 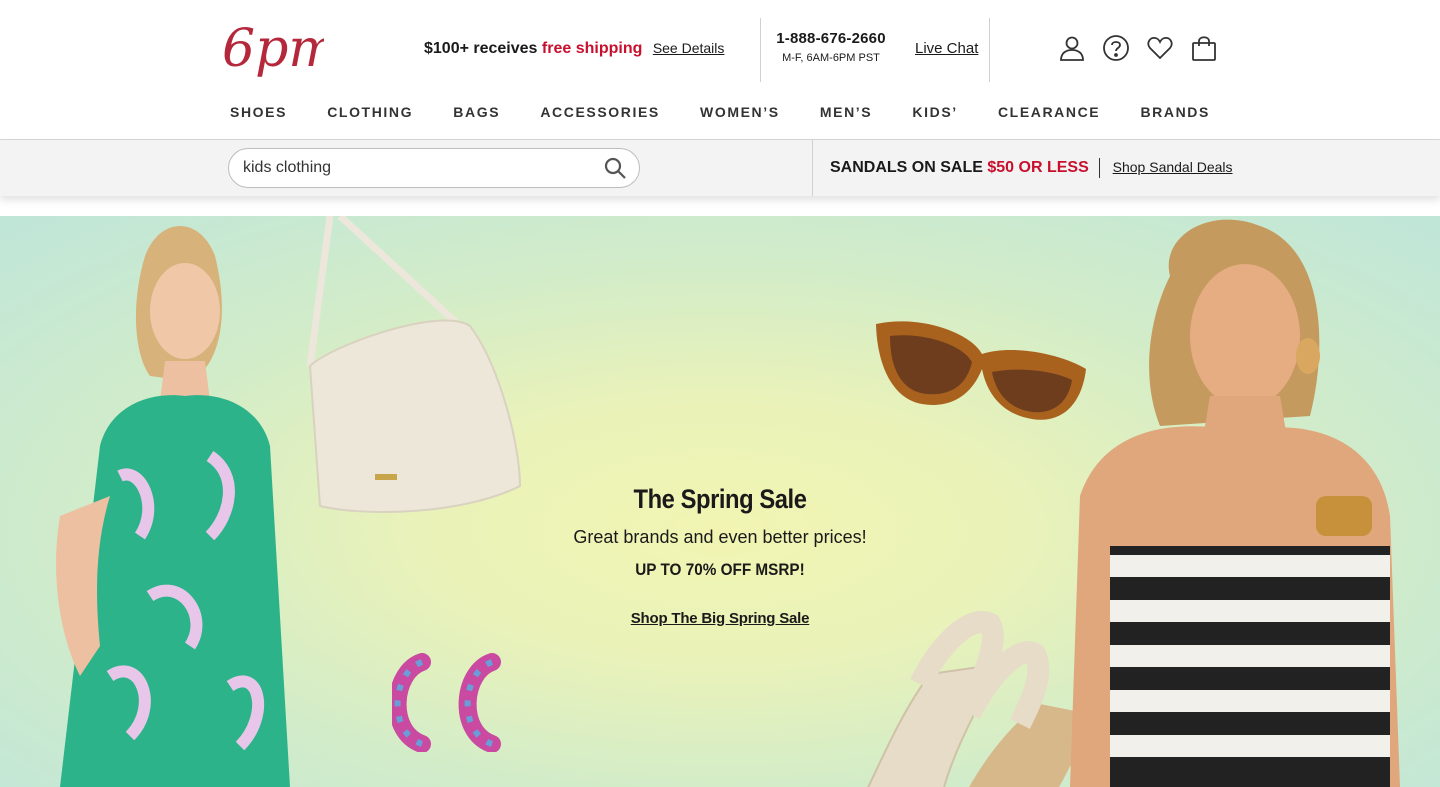 I want to click on see-details-link: See Details, so click(x=689, y=48).